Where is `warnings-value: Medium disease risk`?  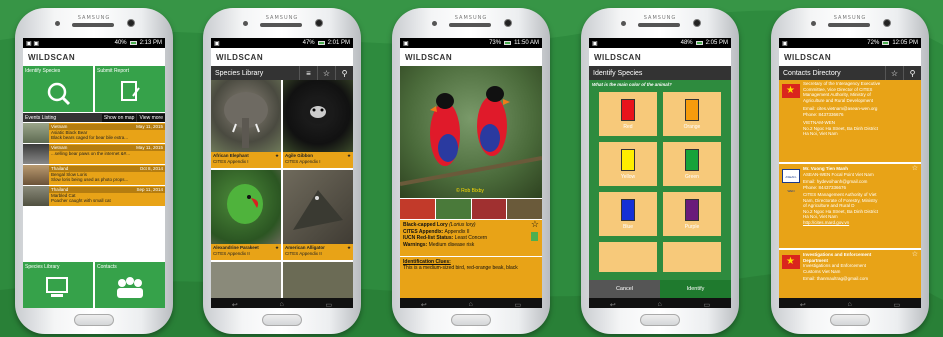 warnings-value: Medium disease risk is located at coordinates (451, 244).